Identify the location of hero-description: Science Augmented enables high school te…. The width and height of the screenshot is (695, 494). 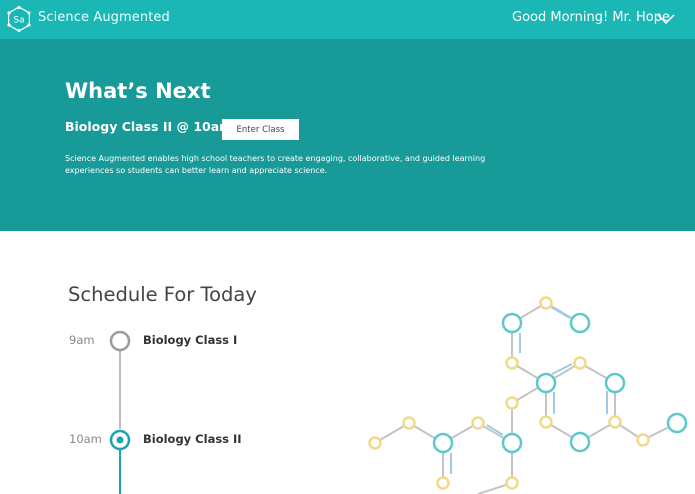
(275, 164).